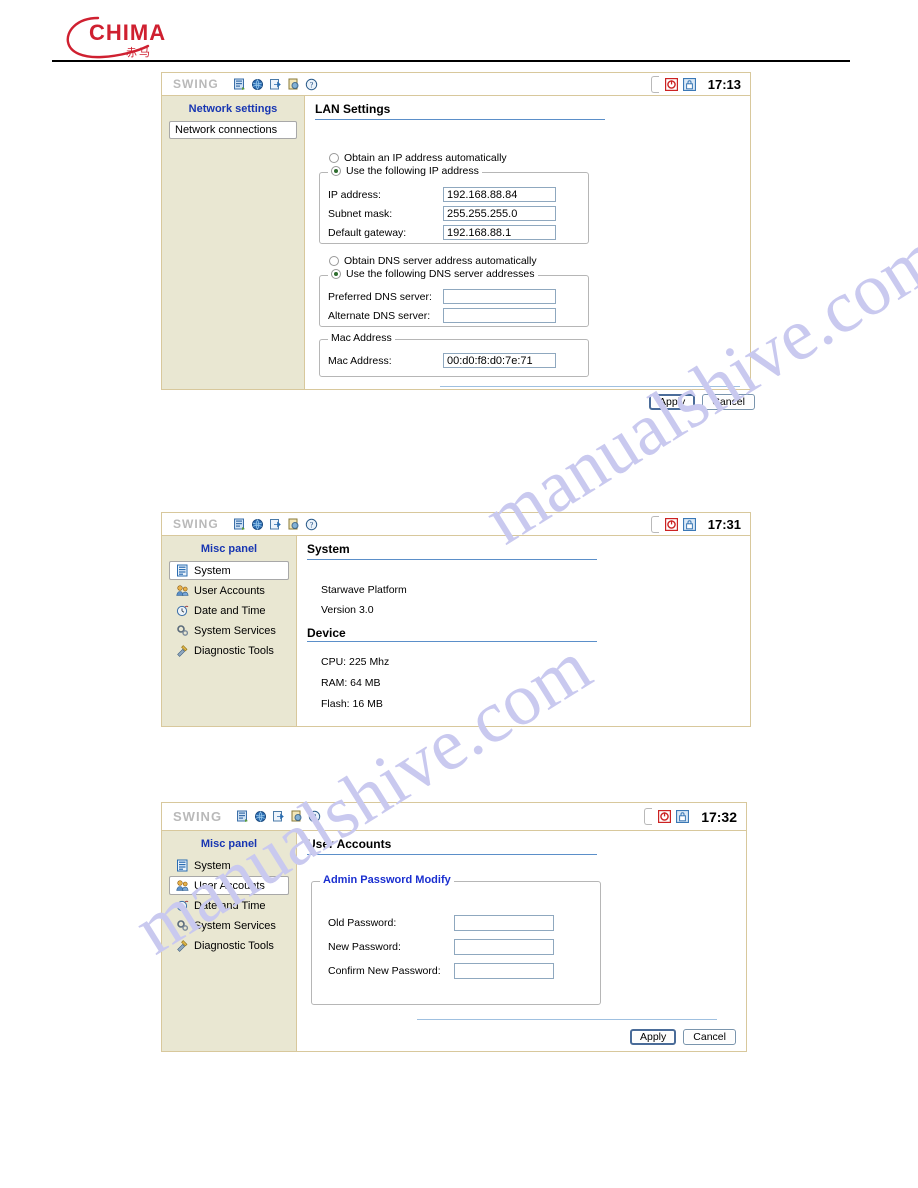  I want to click on sidebar-item-label: System Services, so click(235, 630).